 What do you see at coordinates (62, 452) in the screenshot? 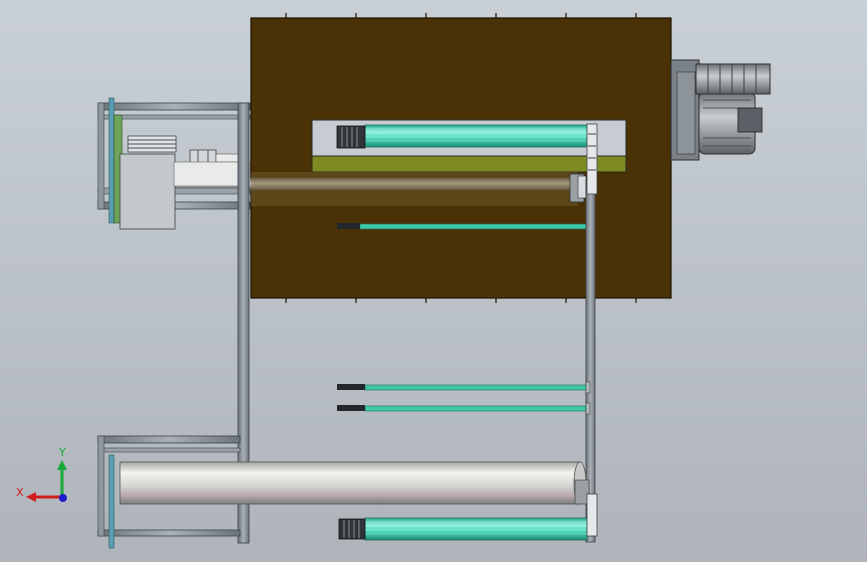
I see `y-axis-label: Y` at bounding box center [62, 452].